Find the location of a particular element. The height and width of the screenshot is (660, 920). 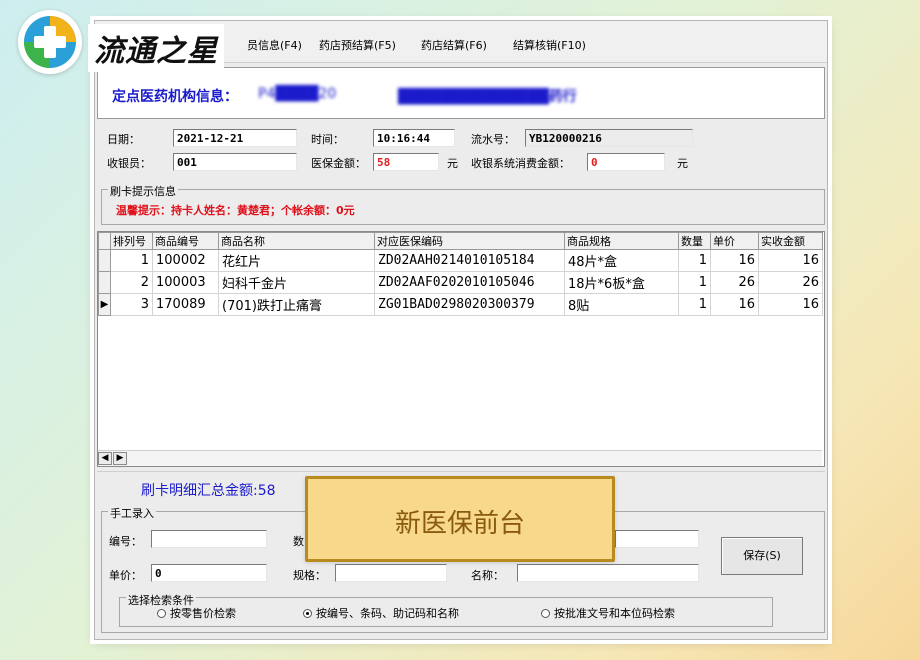

price-label: 单价： is located at coordinates (125, 575).